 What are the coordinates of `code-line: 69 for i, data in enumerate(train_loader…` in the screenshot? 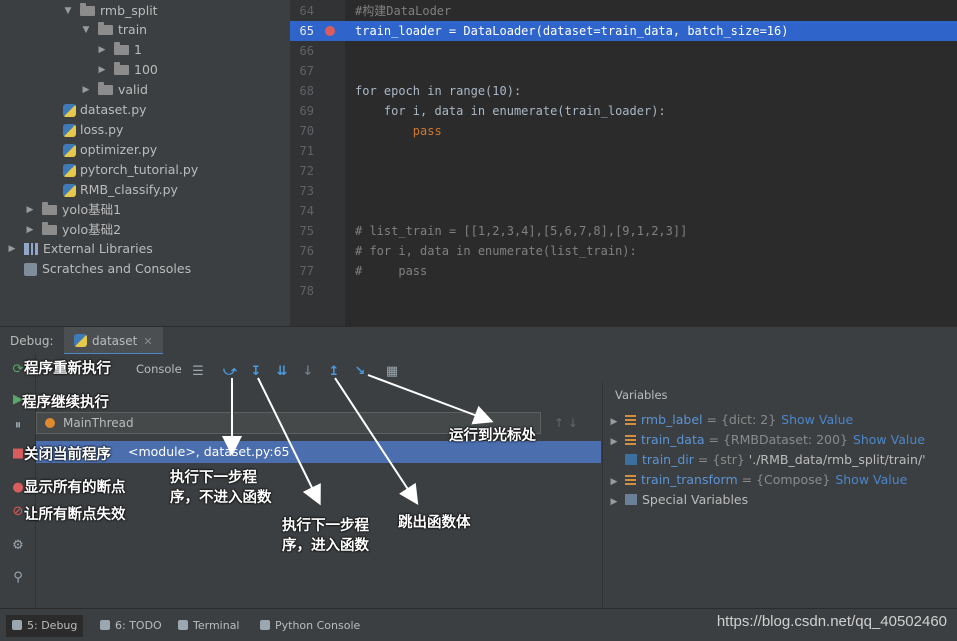 It's located at (623, 111).